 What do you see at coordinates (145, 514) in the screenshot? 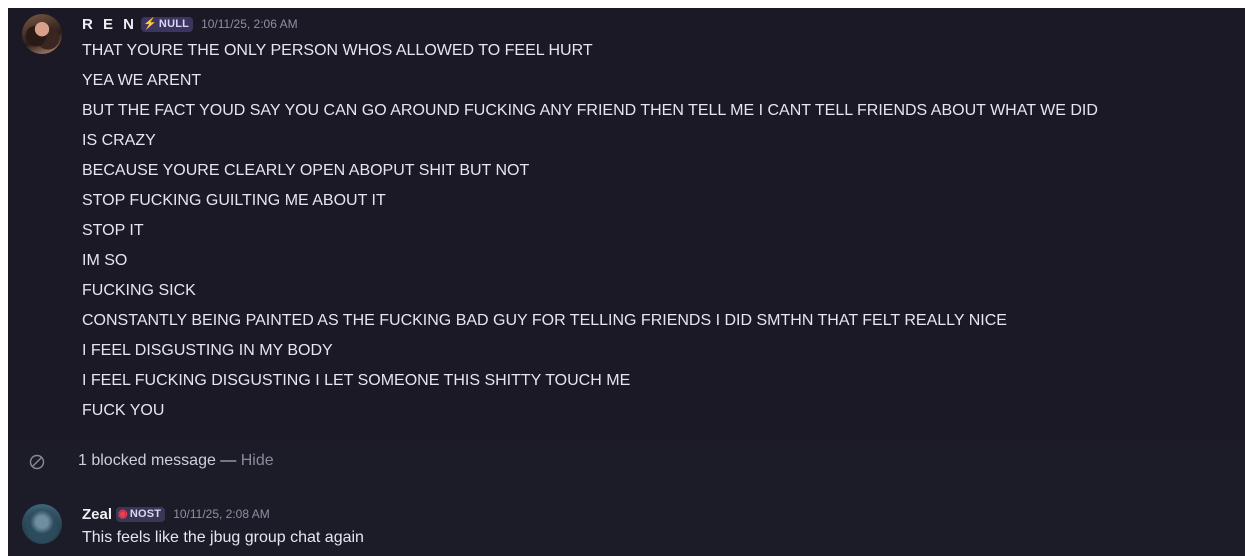
I see `server-tag-label: NOST` at bounding box center [145, 514].